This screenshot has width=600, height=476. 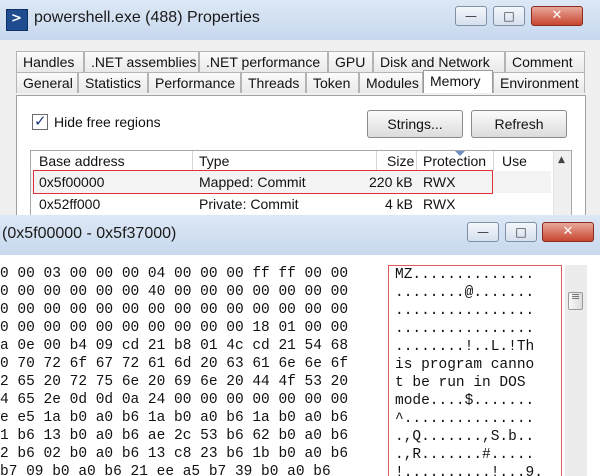 I want to click on tab-net-assemblies: .NET assemblies, so click(x=141, y=61).